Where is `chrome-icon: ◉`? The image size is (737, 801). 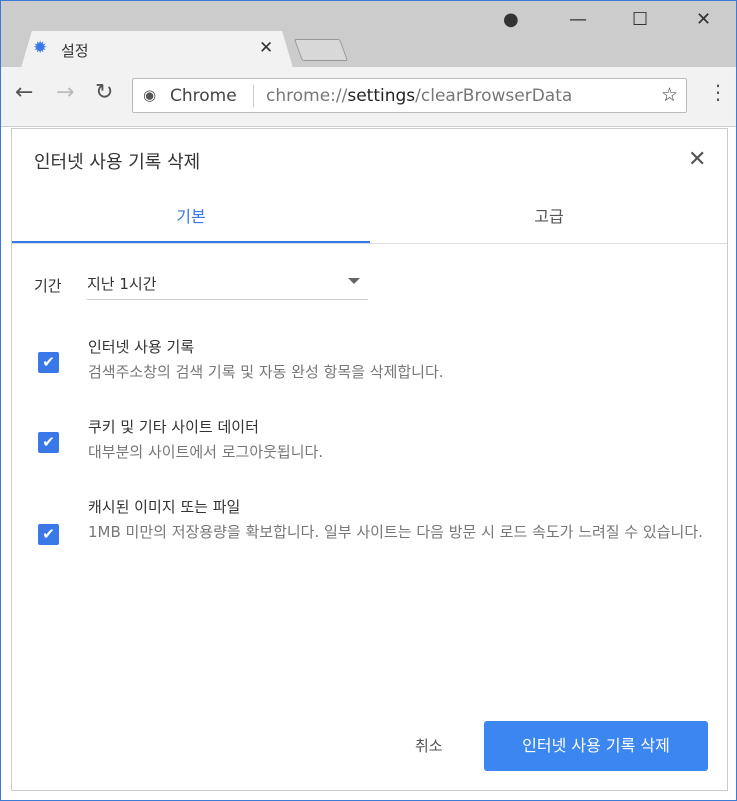
chrome-icon: ◉ is located at coordinates (150, 95).